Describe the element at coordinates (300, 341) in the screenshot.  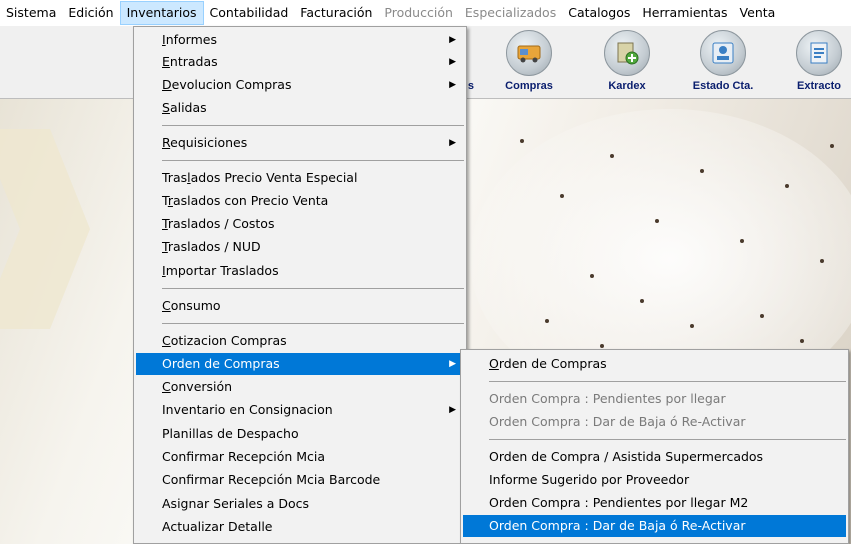
I see `menu-item-cotizacion-compras: Cotizacion Compras` at that location.